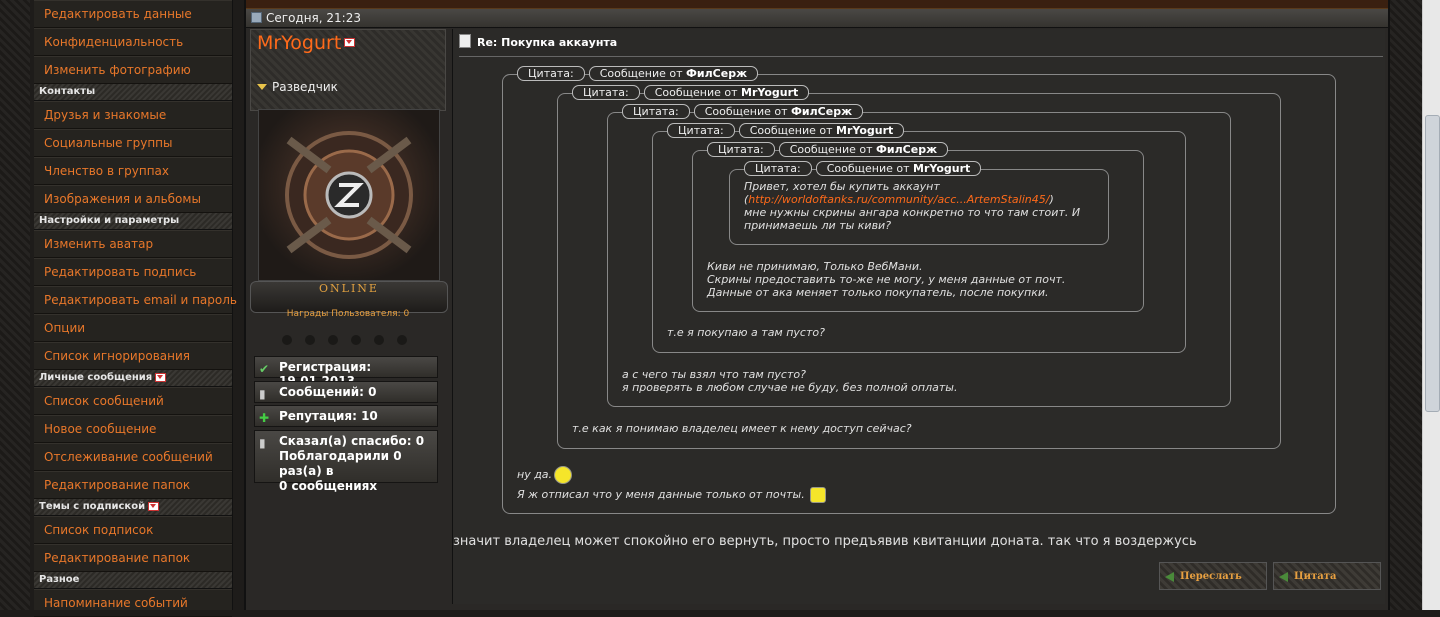  Describe the element at coordinates (817, 4) in the screenshot. I see `top-strip` at that location.